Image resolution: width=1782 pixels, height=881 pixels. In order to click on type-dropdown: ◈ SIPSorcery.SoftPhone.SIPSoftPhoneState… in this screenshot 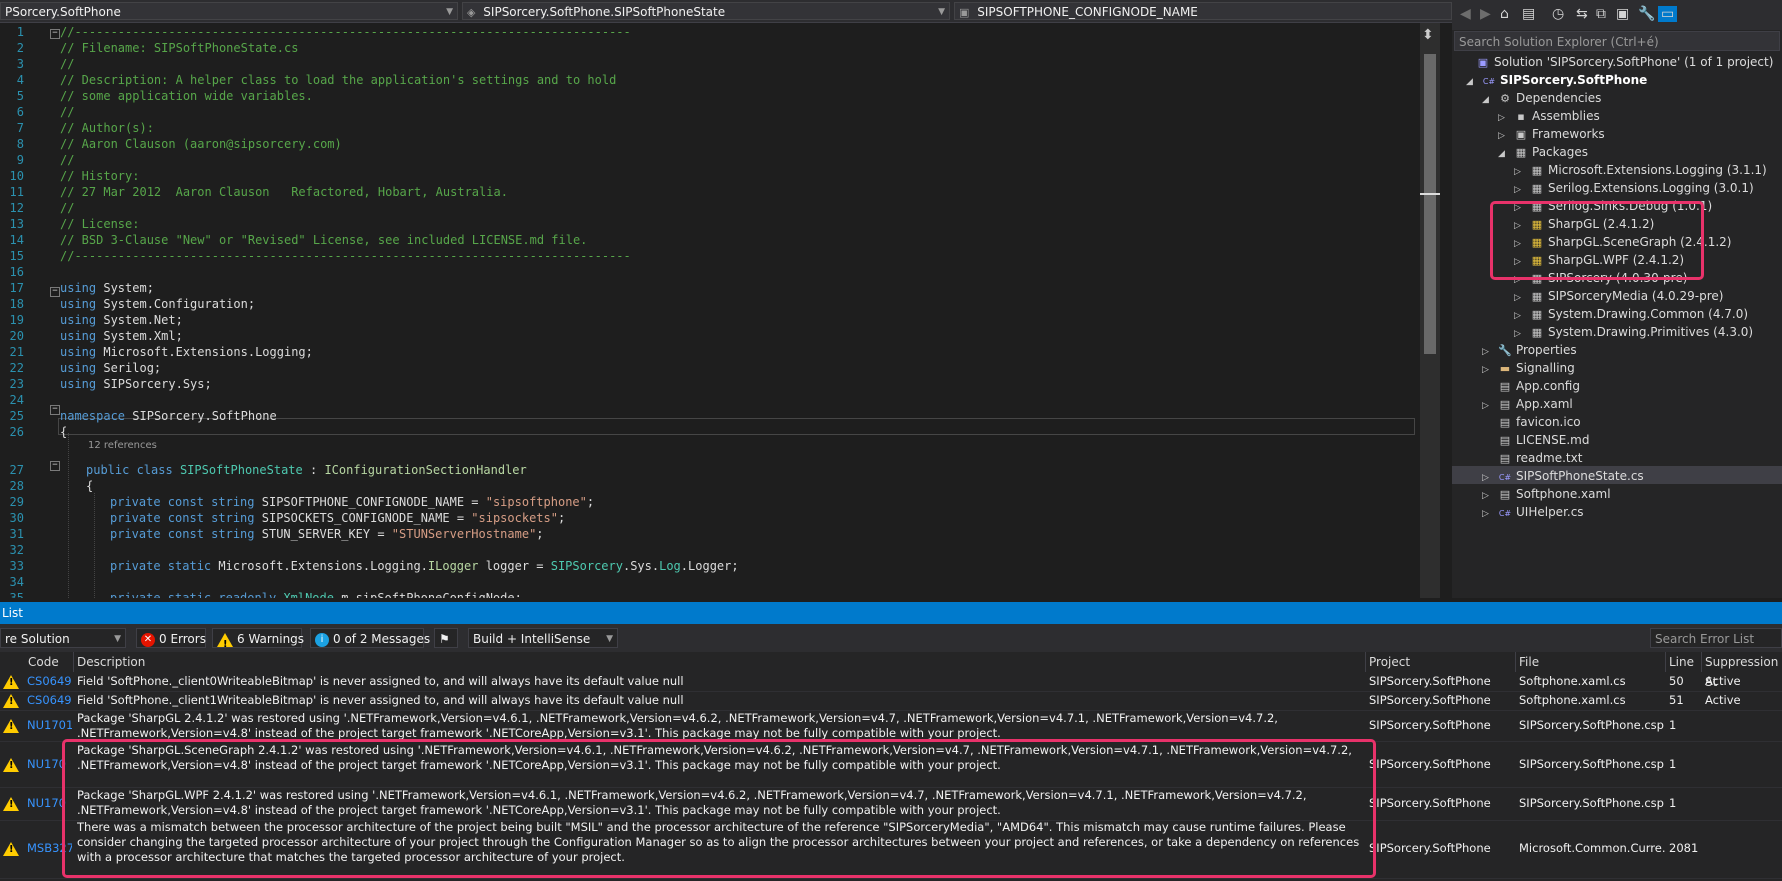, I will do `click(706, 11)`.